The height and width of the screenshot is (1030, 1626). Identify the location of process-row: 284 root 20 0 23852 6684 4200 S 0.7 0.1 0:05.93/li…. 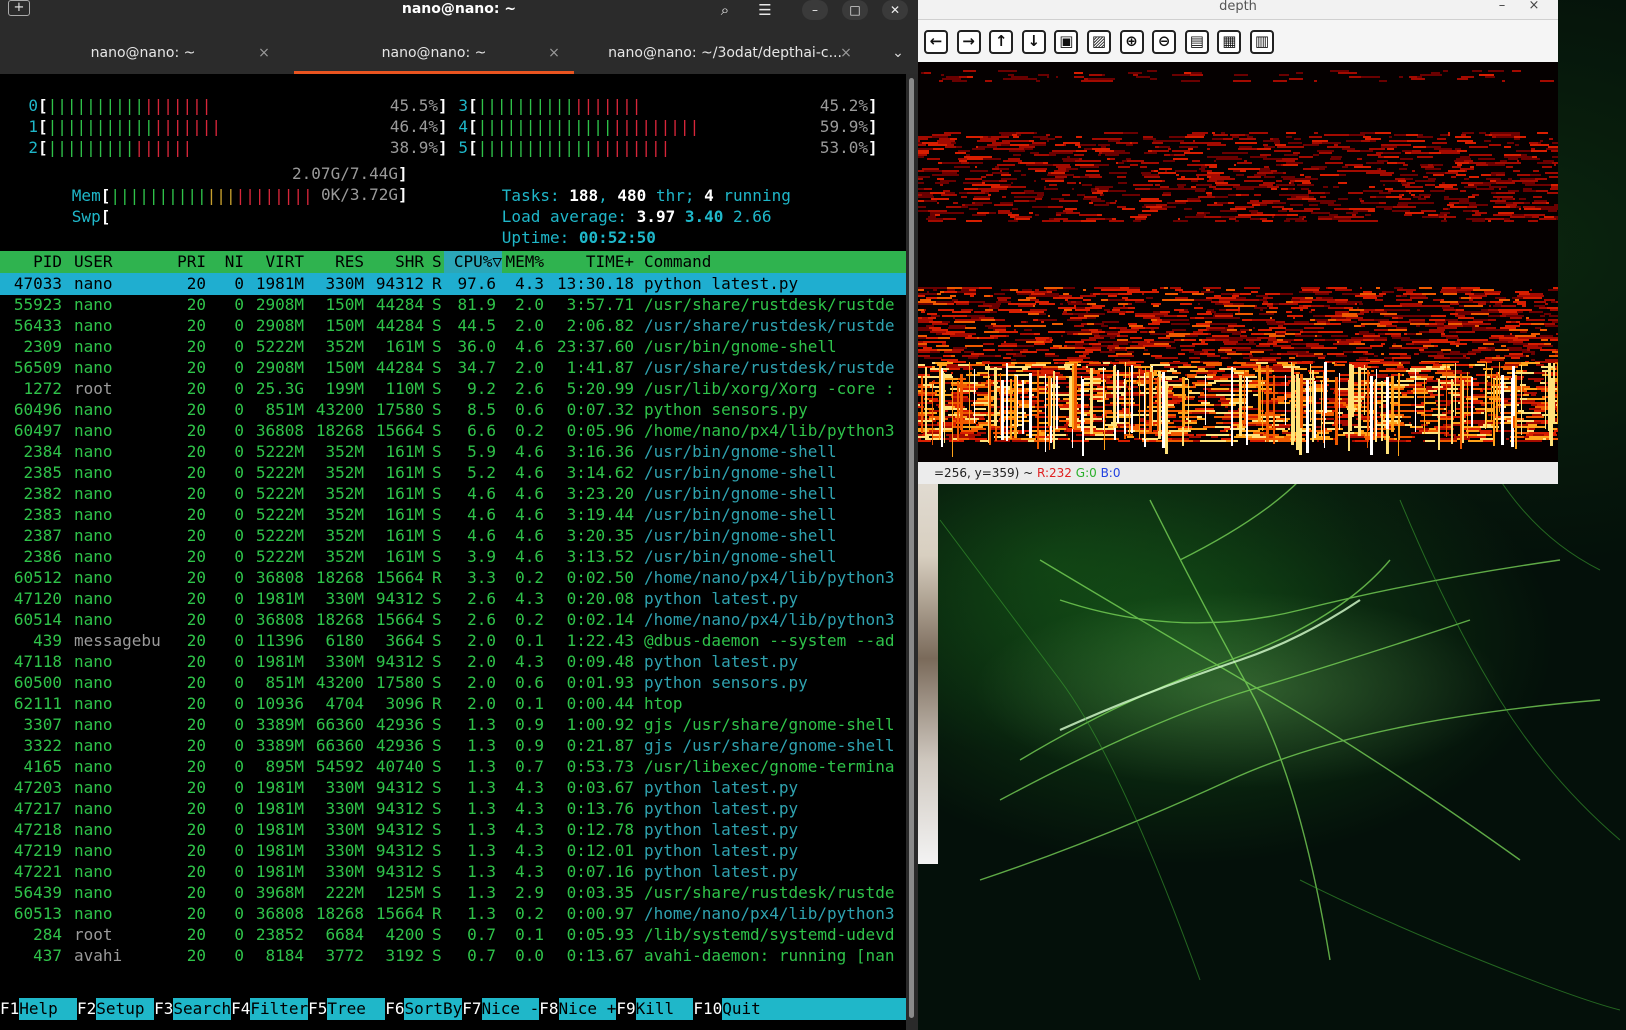
(453, 935).